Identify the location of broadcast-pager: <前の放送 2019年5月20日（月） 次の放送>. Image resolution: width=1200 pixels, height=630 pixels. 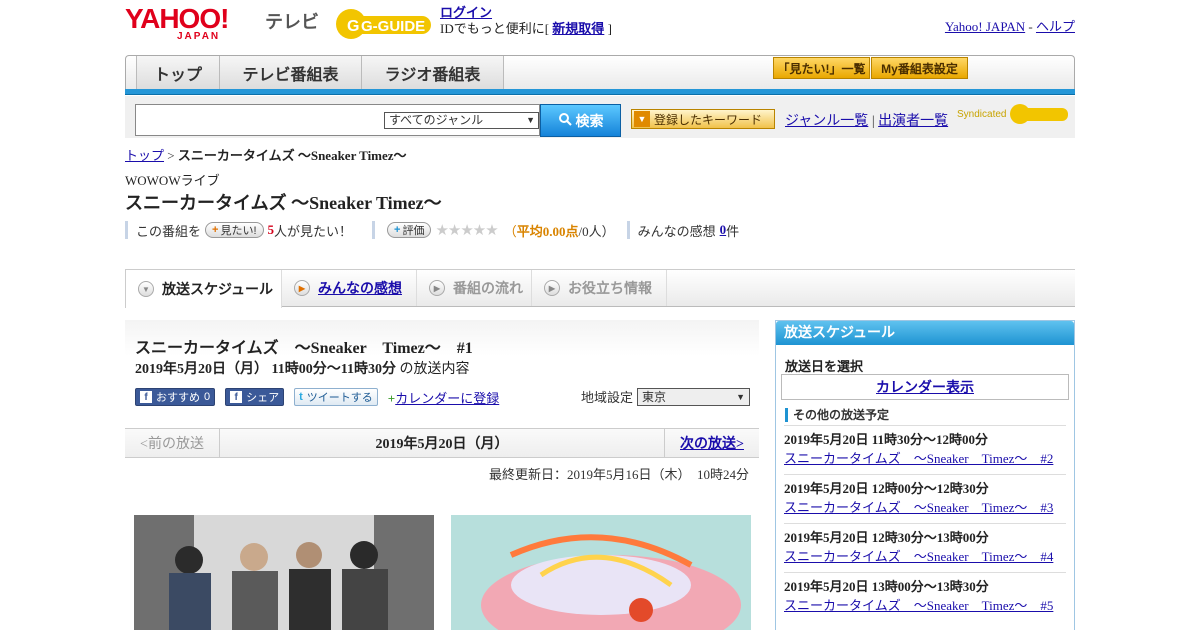
(442, 443).